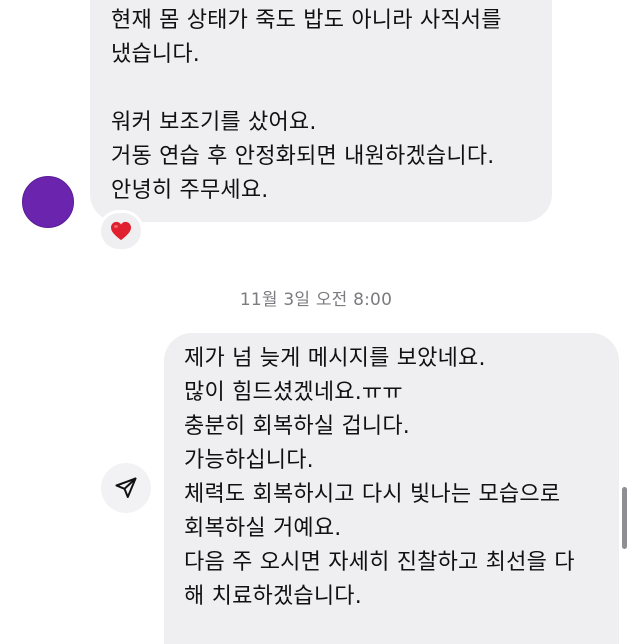  What do you see at coordinates (214, 122) in the screenshot?
I see `message-line: 워커 보조기를 샀어요.` at bounding box center [214, 122].